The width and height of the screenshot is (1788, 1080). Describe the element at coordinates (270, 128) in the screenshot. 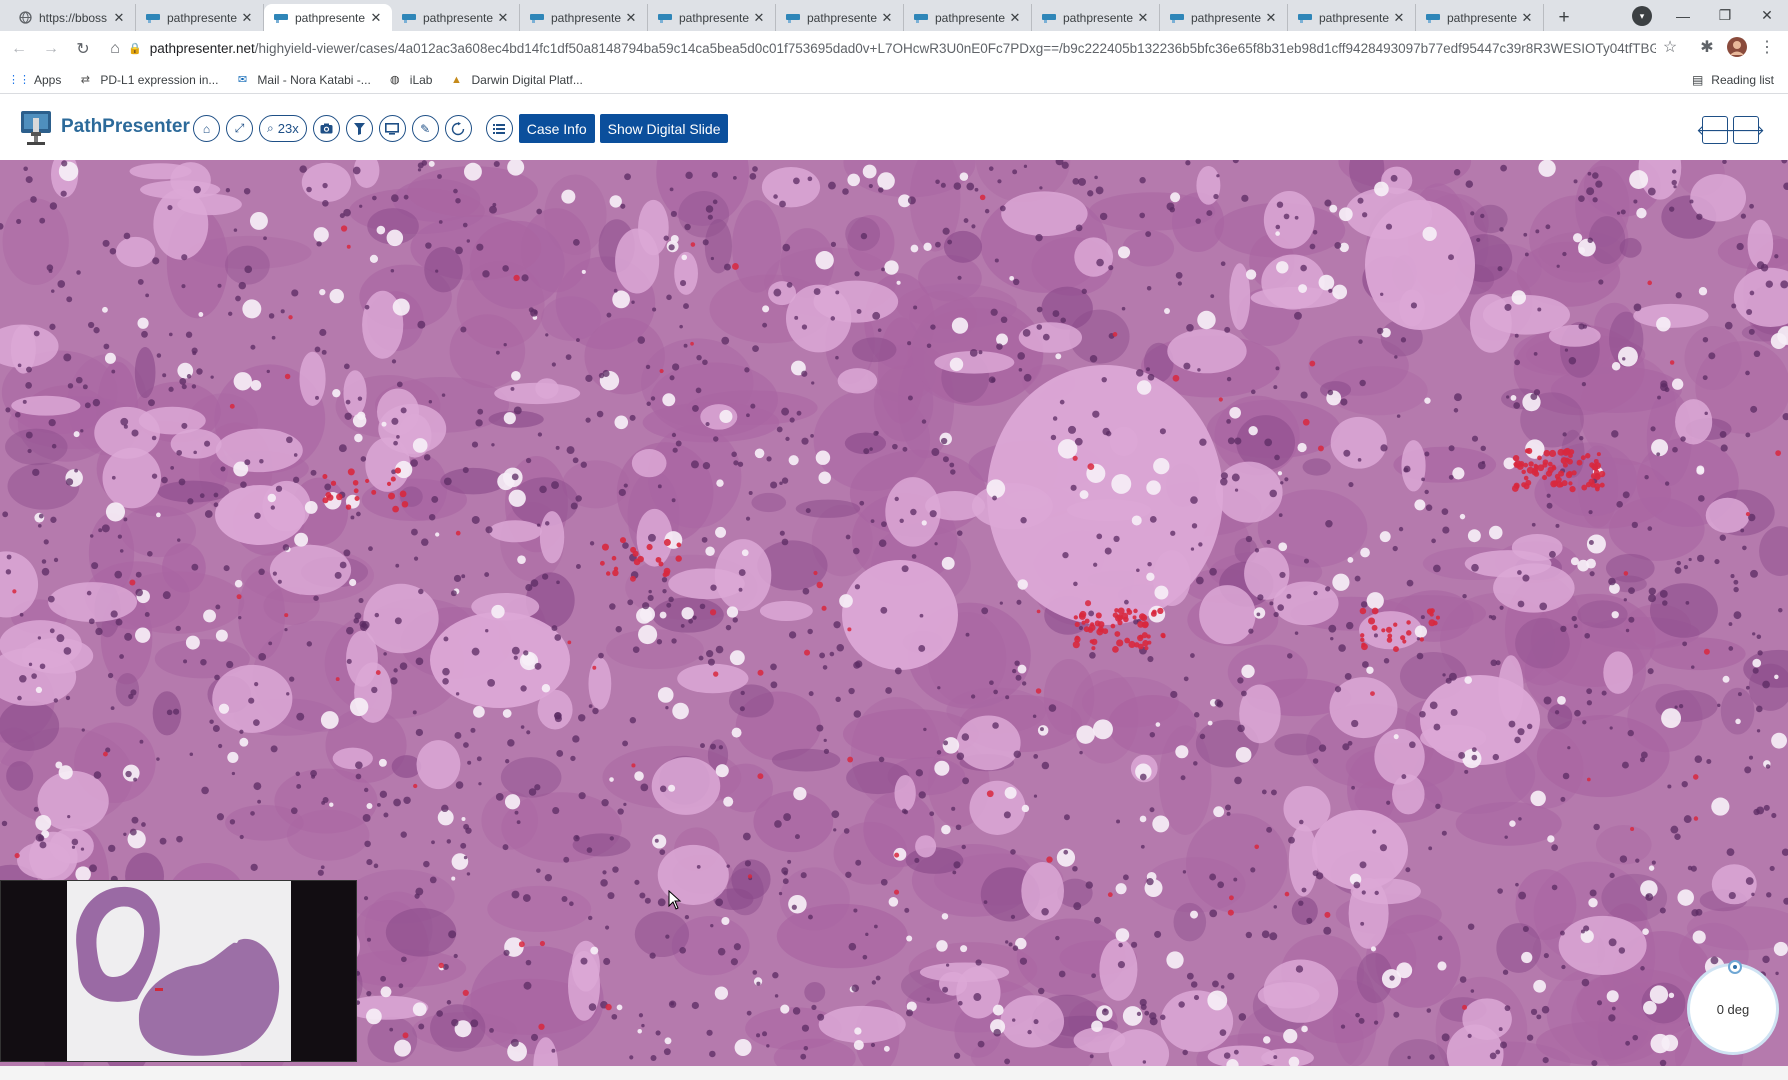

I see `zoom-icon: ⌕` at that location.